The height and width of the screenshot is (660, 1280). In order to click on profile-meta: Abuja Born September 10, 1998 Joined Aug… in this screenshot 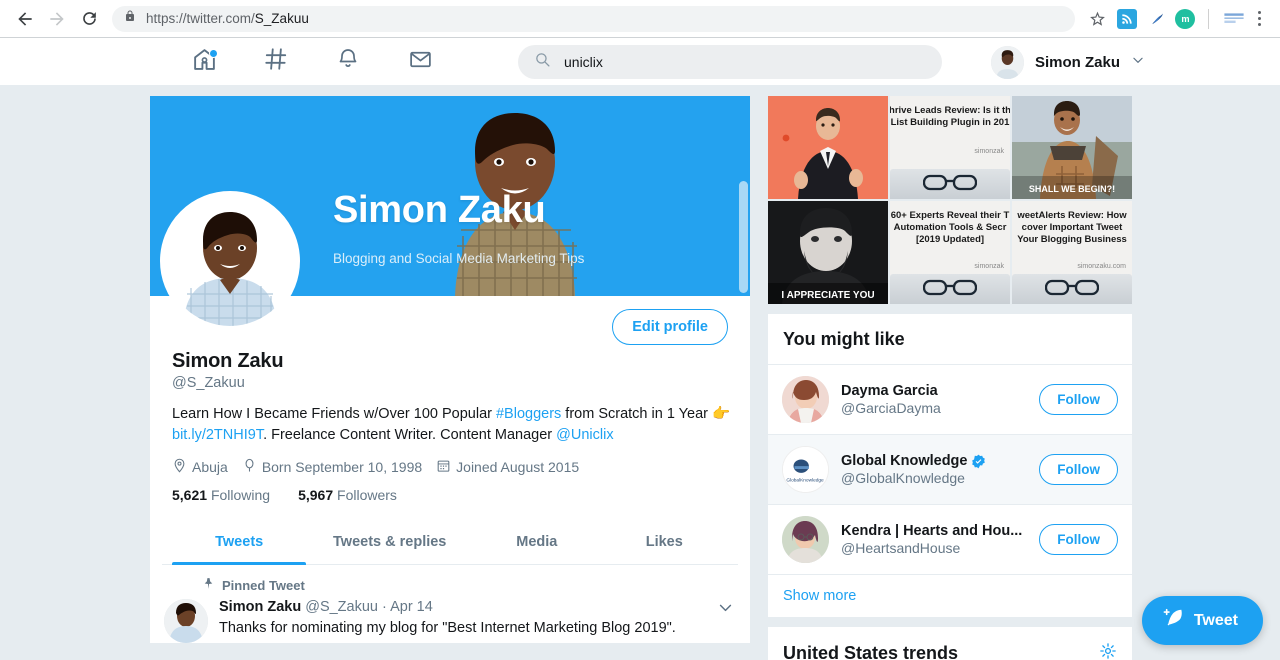, I will do `click(455, 467)`.